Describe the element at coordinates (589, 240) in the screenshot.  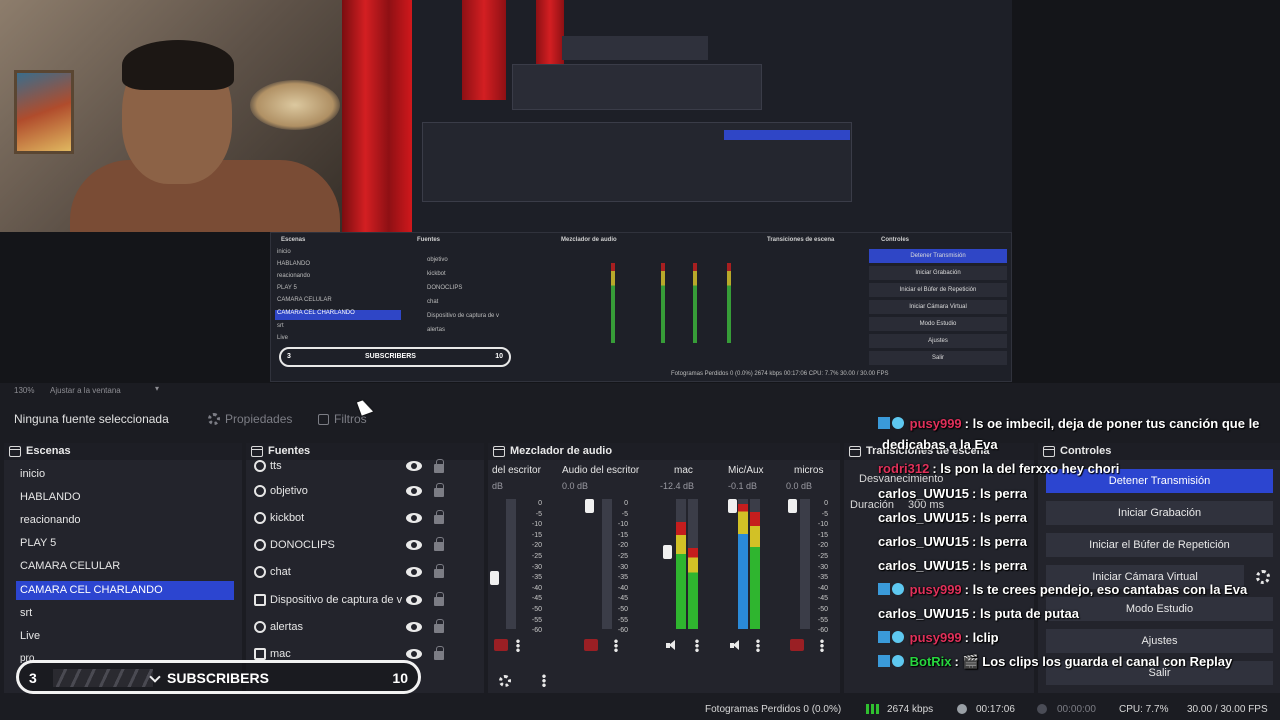
I see `nested-mixer-title: Mezclador de audio` at that location.